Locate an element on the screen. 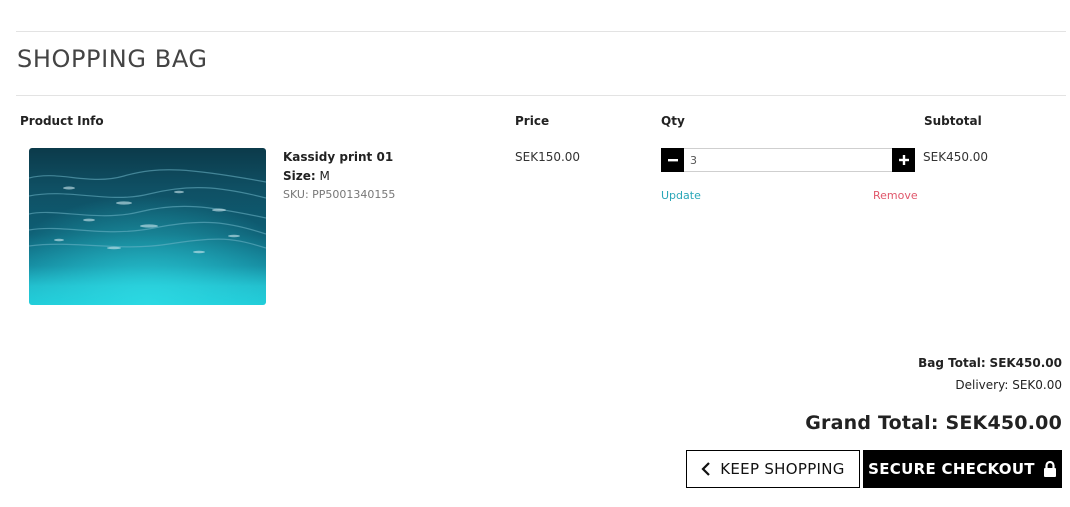 The height and width of the screenshot is (507, 1070). keep-shopping-button: KEEP SHOPPING is located at coordinates (773, 469).